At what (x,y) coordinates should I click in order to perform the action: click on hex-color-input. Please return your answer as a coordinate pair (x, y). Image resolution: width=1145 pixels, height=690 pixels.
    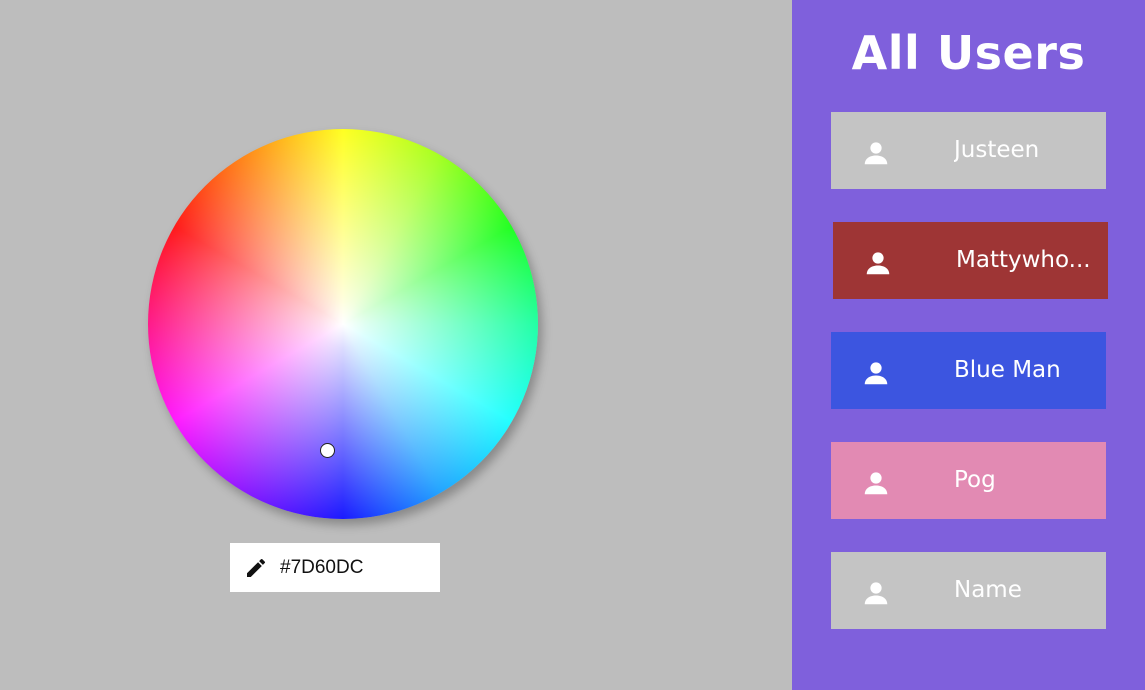
    Looking at the image, I should click on (355, 567).